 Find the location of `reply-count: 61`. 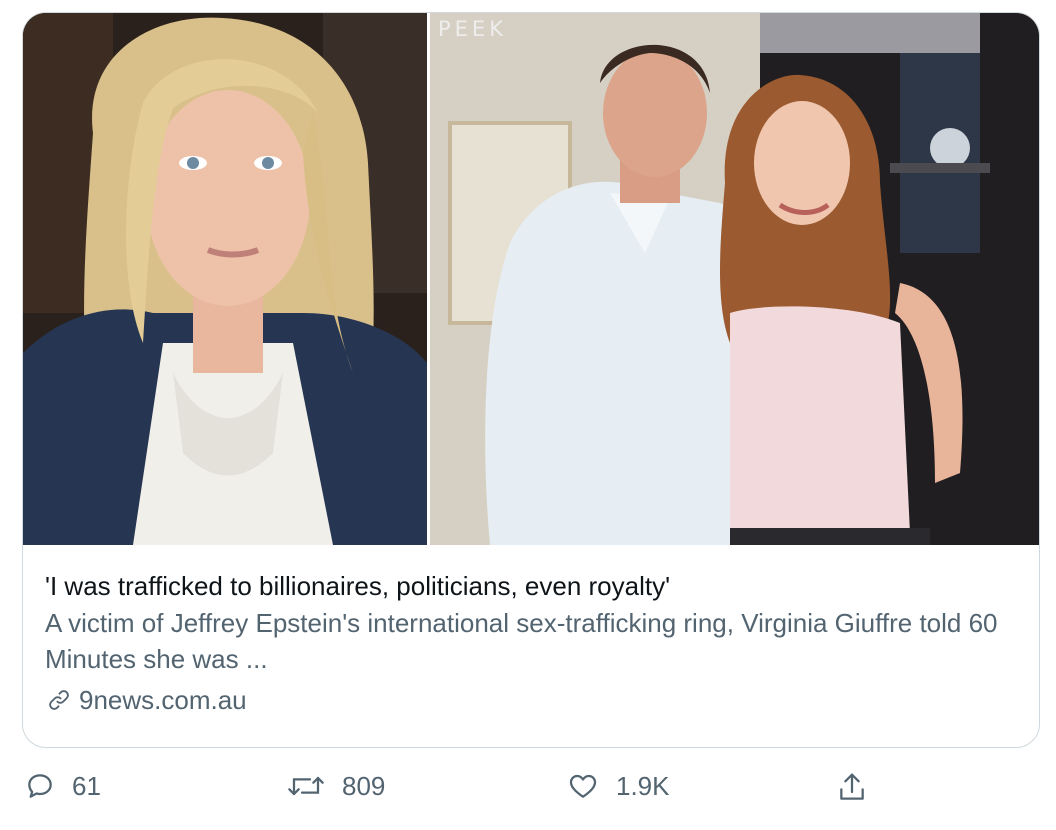

reply-count: 61 is located at coordinates (86, 785).